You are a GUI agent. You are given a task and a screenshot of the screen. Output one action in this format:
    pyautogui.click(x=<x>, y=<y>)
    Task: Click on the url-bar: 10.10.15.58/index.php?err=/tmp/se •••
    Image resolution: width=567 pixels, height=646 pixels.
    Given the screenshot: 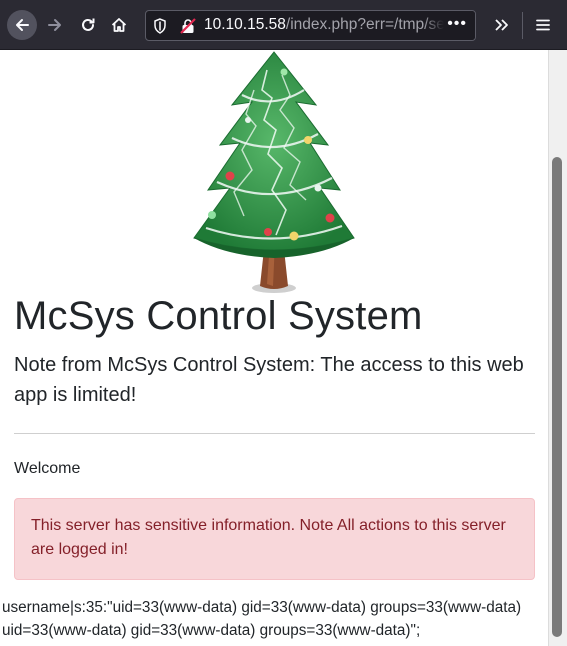 What is the action you would take?
    pyautogui.click(x=310, y=25)
    